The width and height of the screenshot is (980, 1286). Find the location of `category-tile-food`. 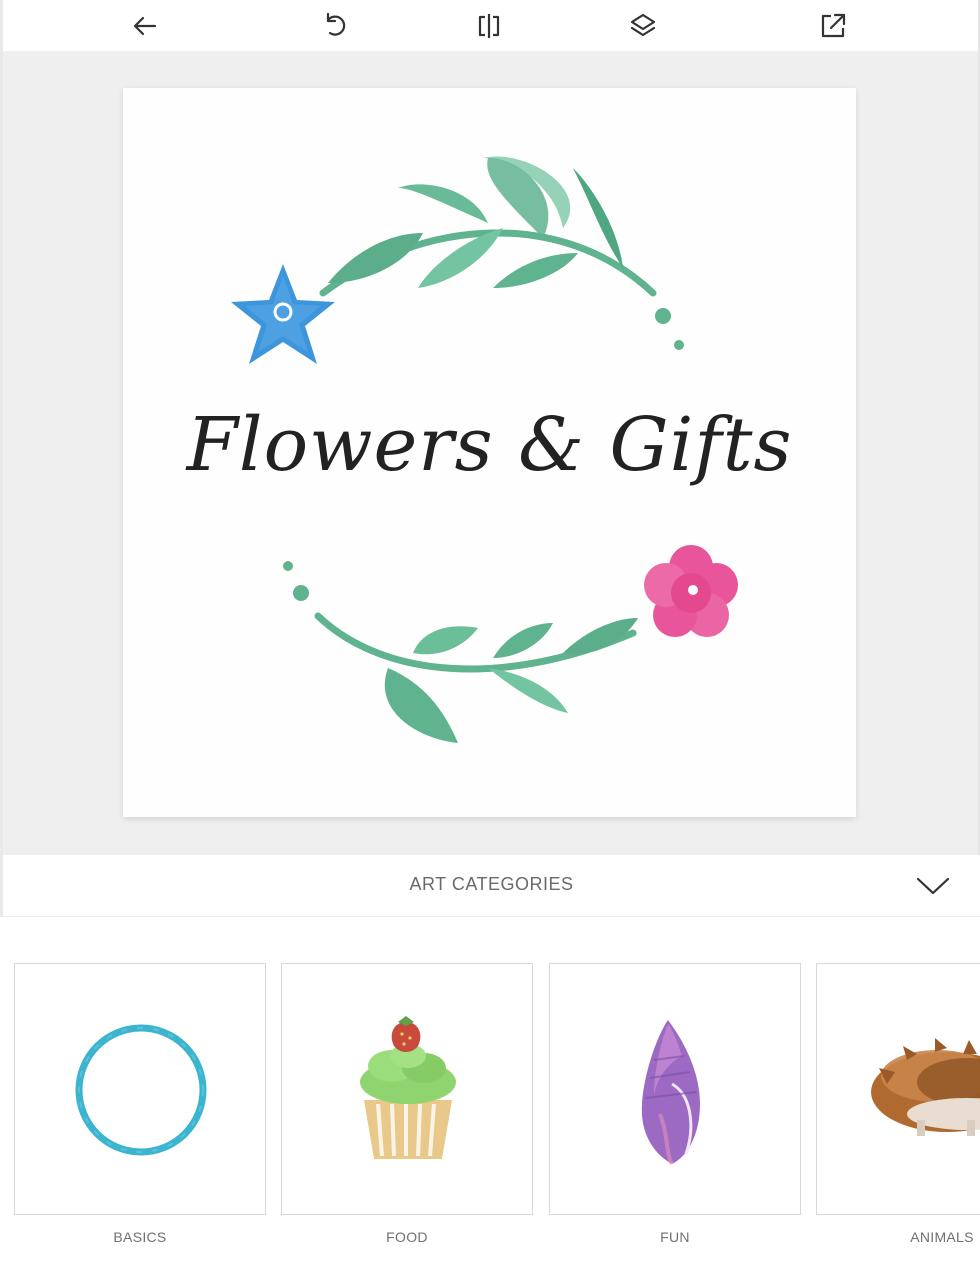

category-tile-food is located at coordinates (407, 1089).